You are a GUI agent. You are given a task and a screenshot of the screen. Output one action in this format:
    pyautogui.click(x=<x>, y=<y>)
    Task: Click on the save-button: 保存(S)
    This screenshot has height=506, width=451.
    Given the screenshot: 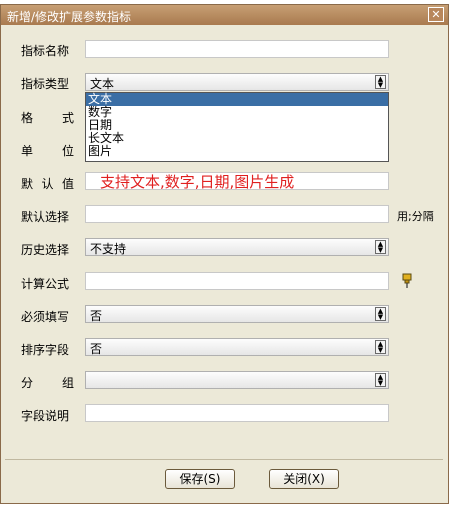 What is the action you would take?
    pyautogui.click(x=200, y=479)
    